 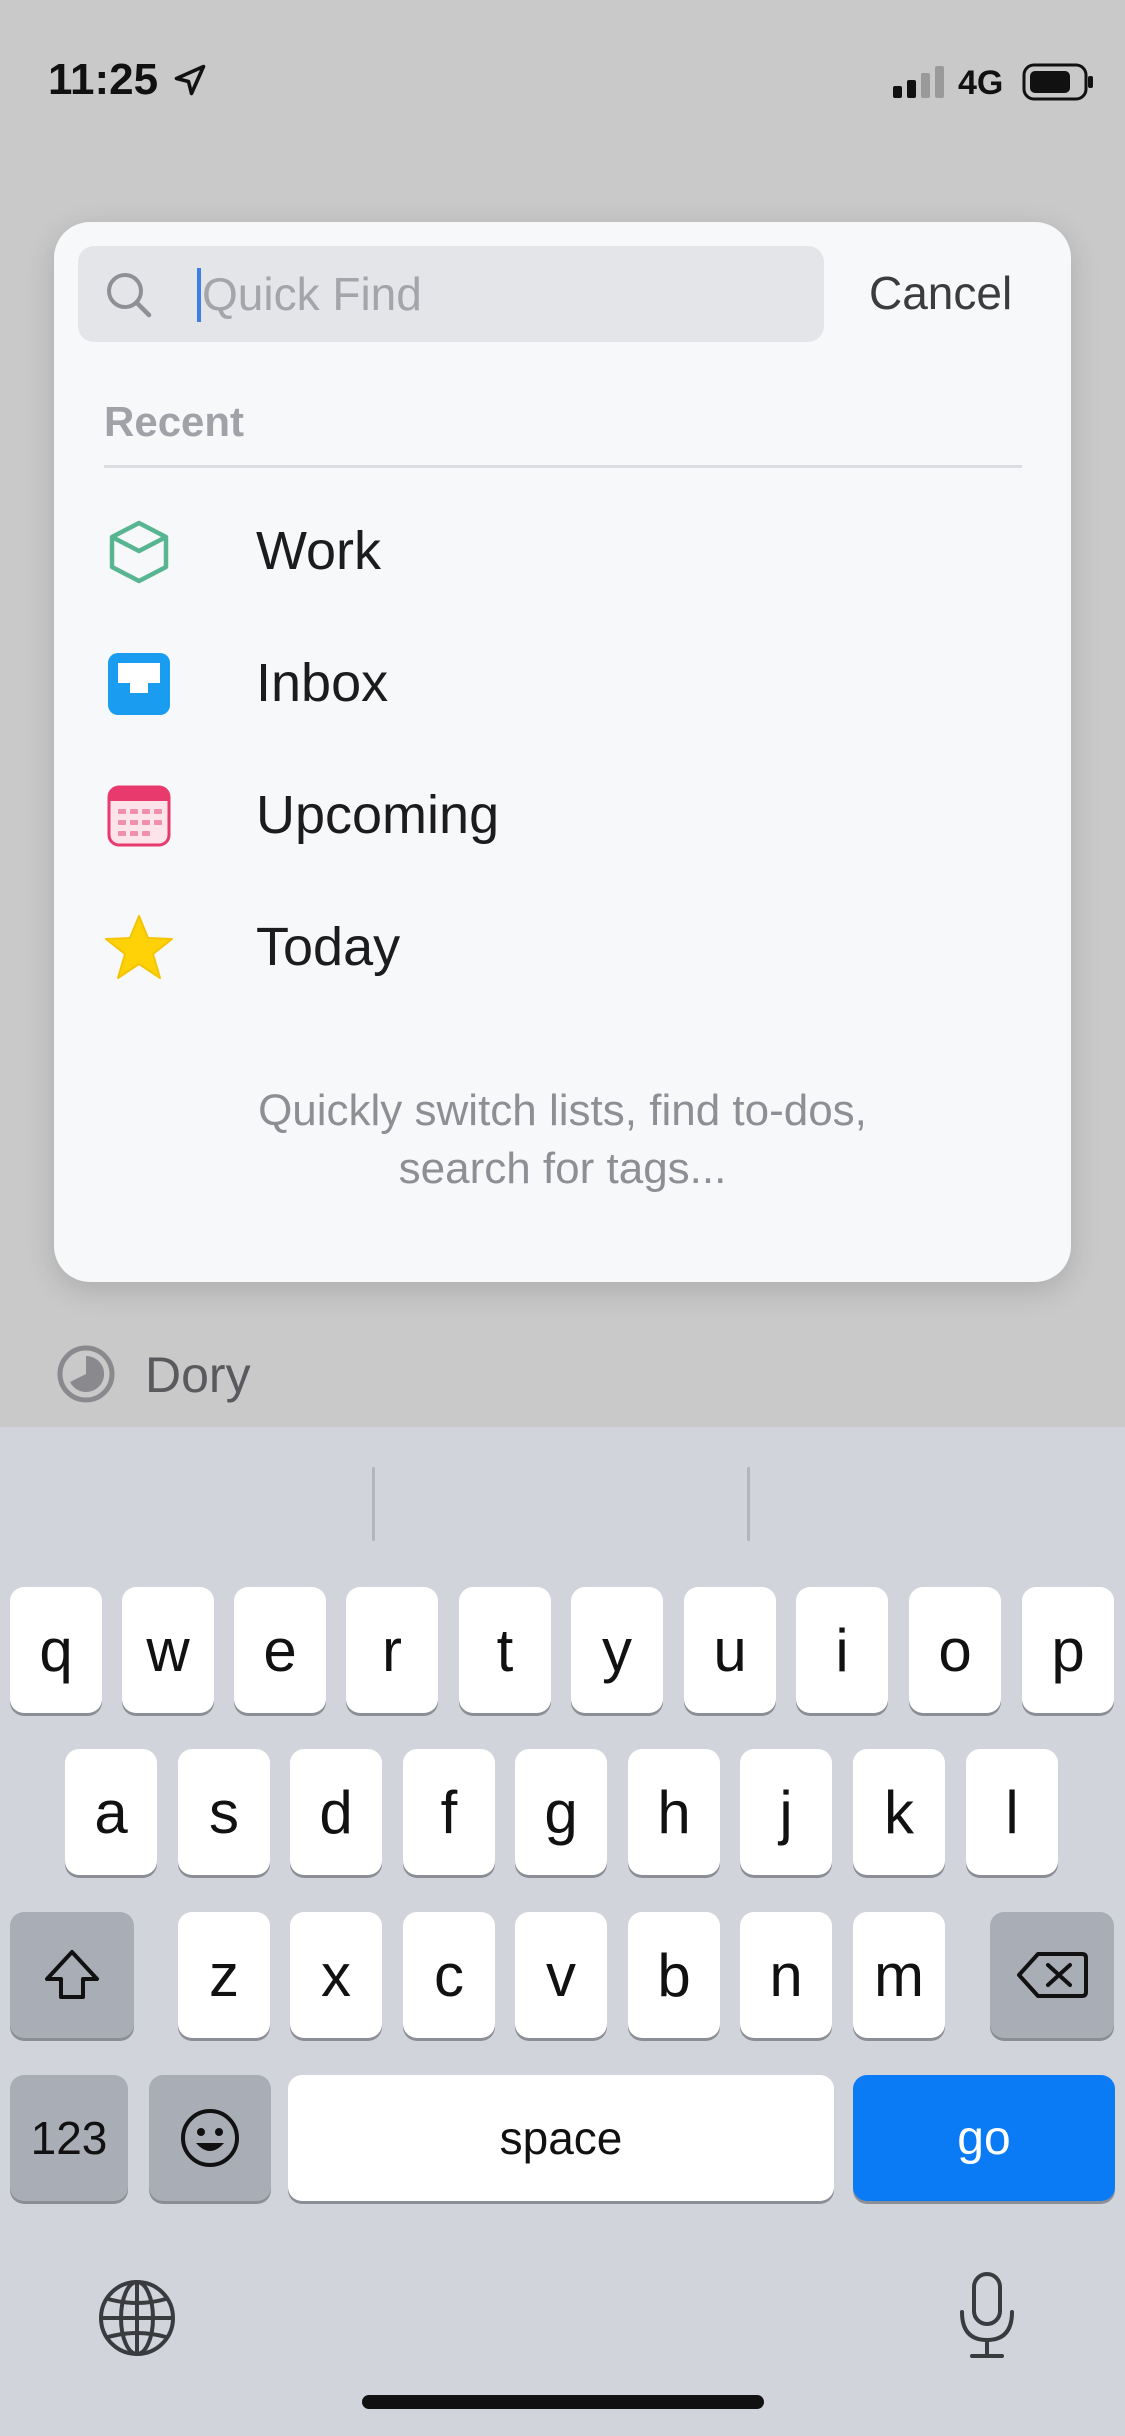 What do you see at coordinates (899, 1812) in the screenshot?
I see `key-k: k` at bounding box center [899, 1812].